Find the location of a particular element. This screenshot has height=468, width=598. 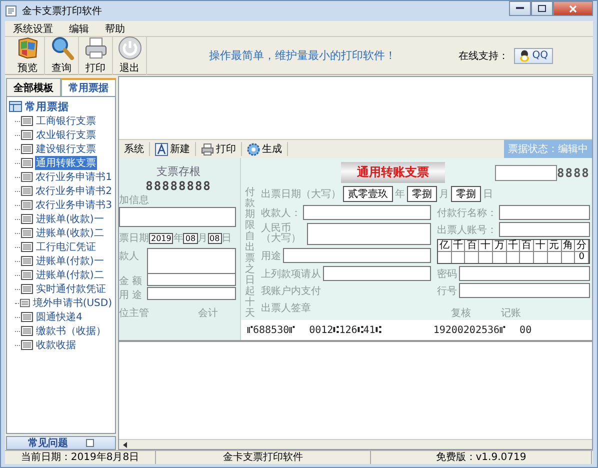

field-label: 用途 is located at coordinates (271, 256).